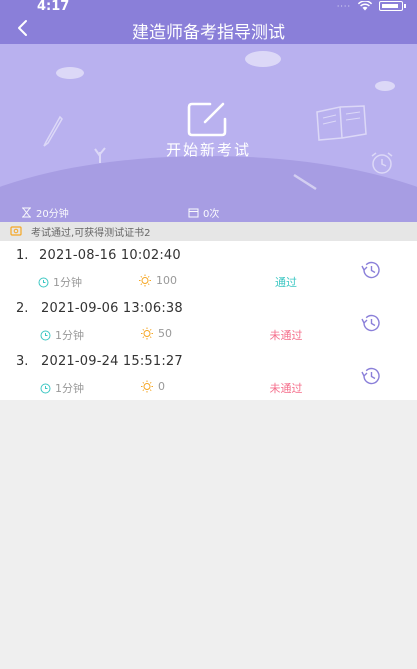 Image resolution: width=417 pixels, height=669 pixels. I want to click on record-result: 通过, so click(286, 282).